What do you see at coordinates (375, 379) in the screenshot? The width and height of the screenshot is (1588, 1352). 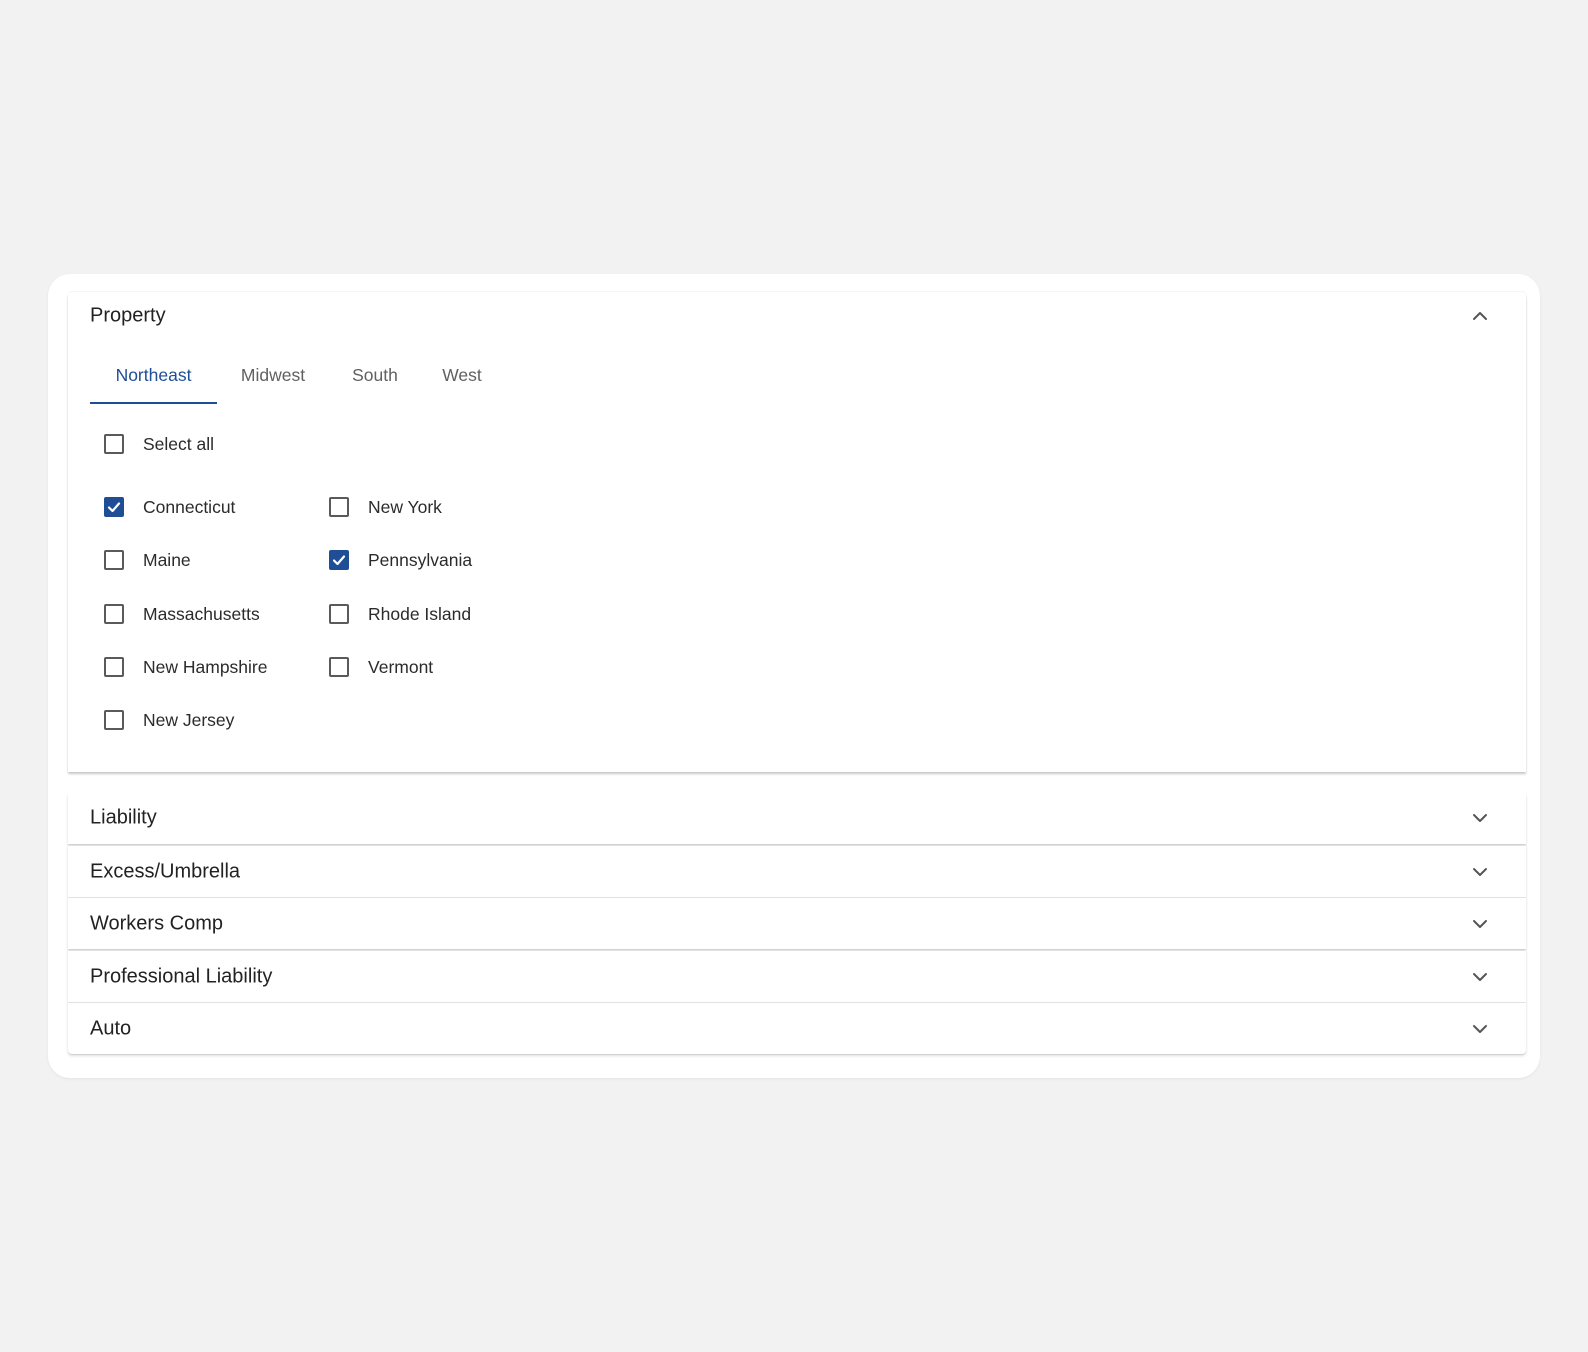 I see `tab-south: South` at bounding box center [375, 379].